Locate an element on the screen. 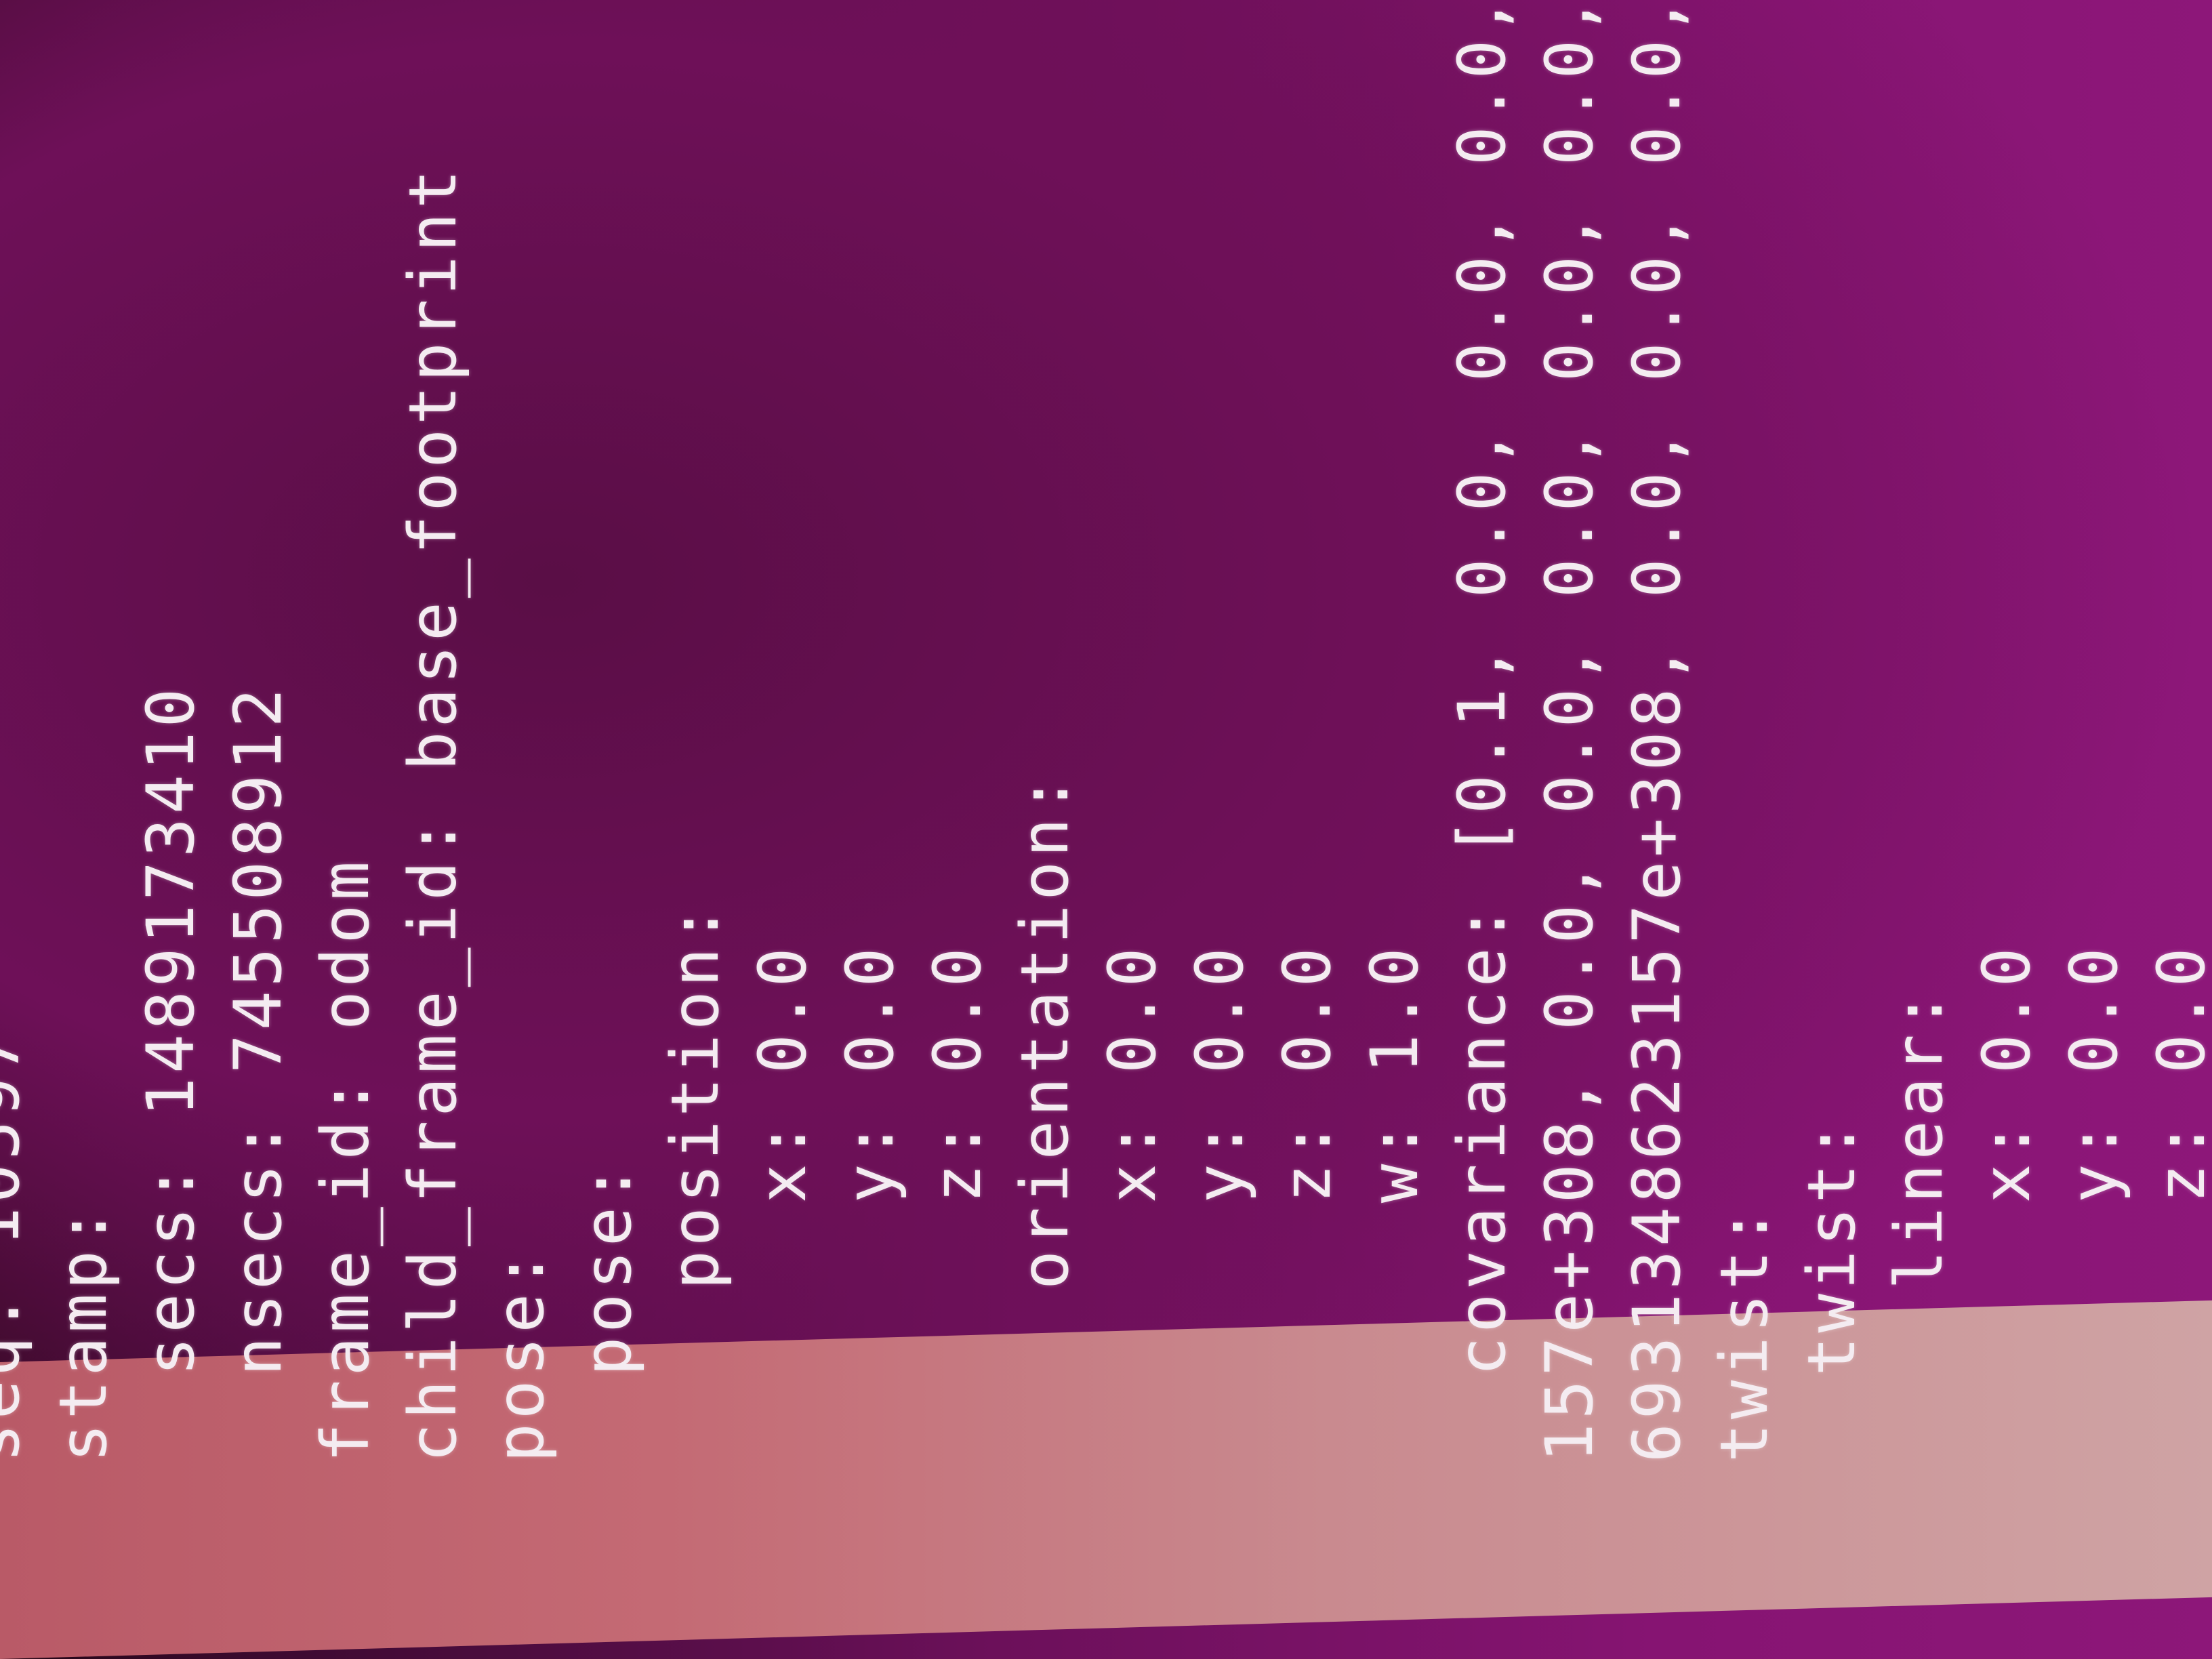 The height and width of the screenshot is (1659, 2212). terminal-line: 157e+308, 0.0, 0.0, 0.0, 0.0, 0.0, is located at coordinates (1570, 731).